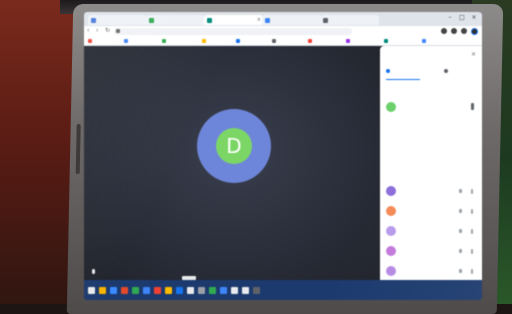 This screenshot has height=314, width=512. I want to click on active-tab-underline, so click(403, 79).